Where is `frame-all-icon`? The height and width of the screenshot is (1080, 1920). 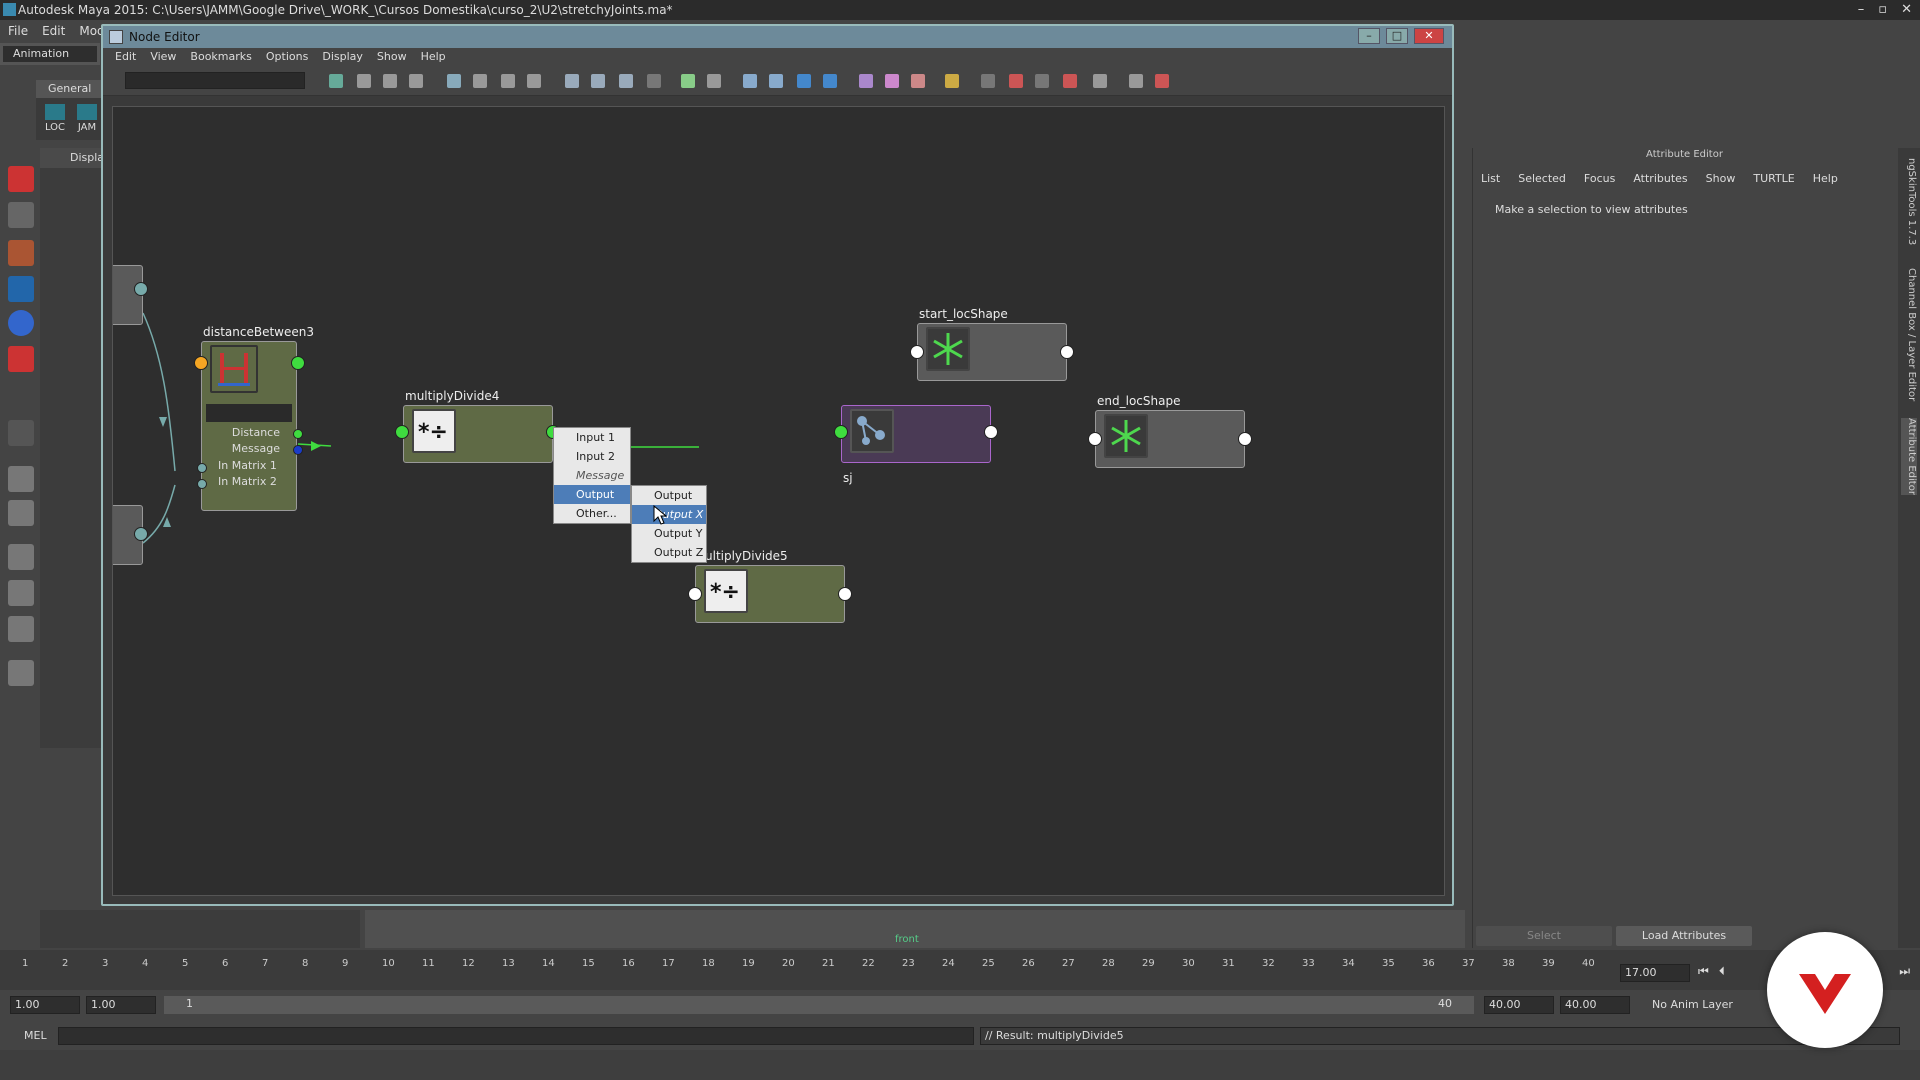
frame-all-icon is located at coordinates (1100, 81).